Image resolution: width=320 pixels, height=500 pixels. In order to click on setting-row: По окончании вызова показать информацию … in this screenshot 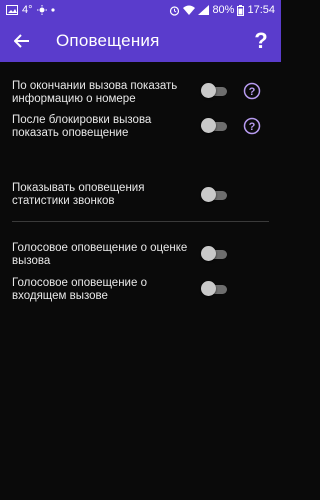, I will do `click(146, 93)`.